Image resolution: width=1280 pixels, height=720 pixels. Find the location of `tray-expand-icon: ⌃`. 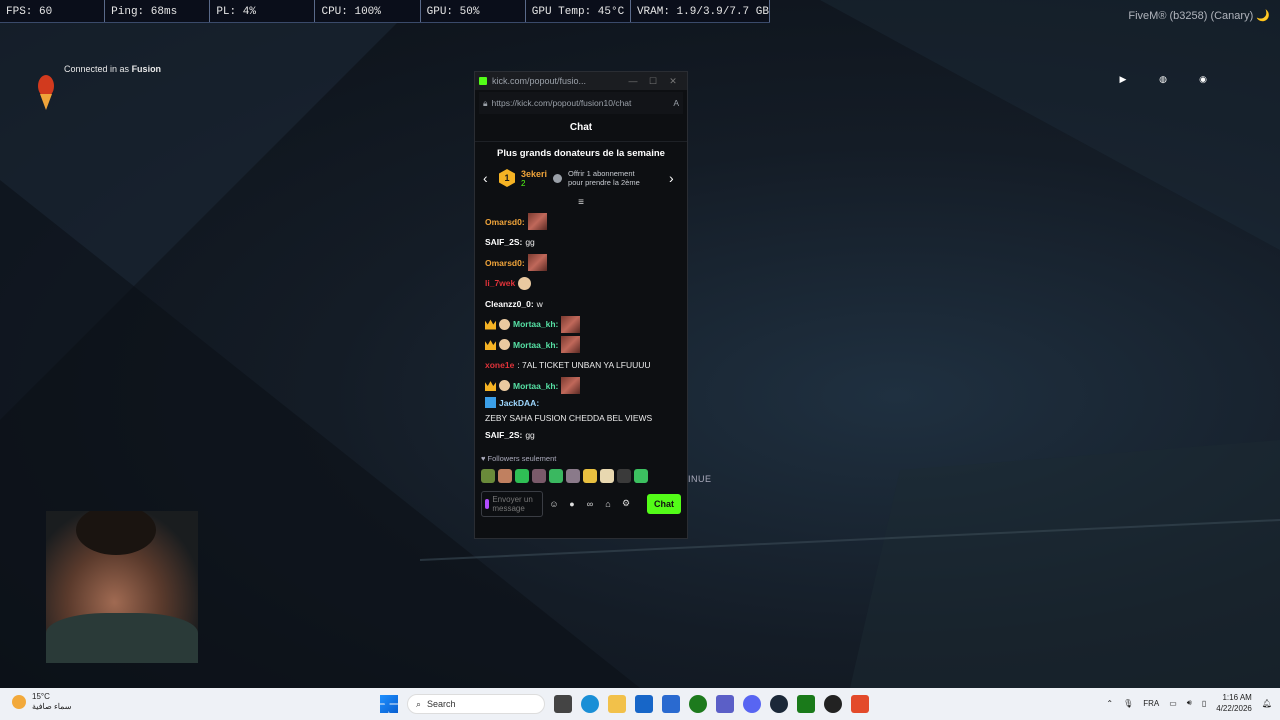

tray-expand-icon: ⌃ is located at coordinates (1109, 703).